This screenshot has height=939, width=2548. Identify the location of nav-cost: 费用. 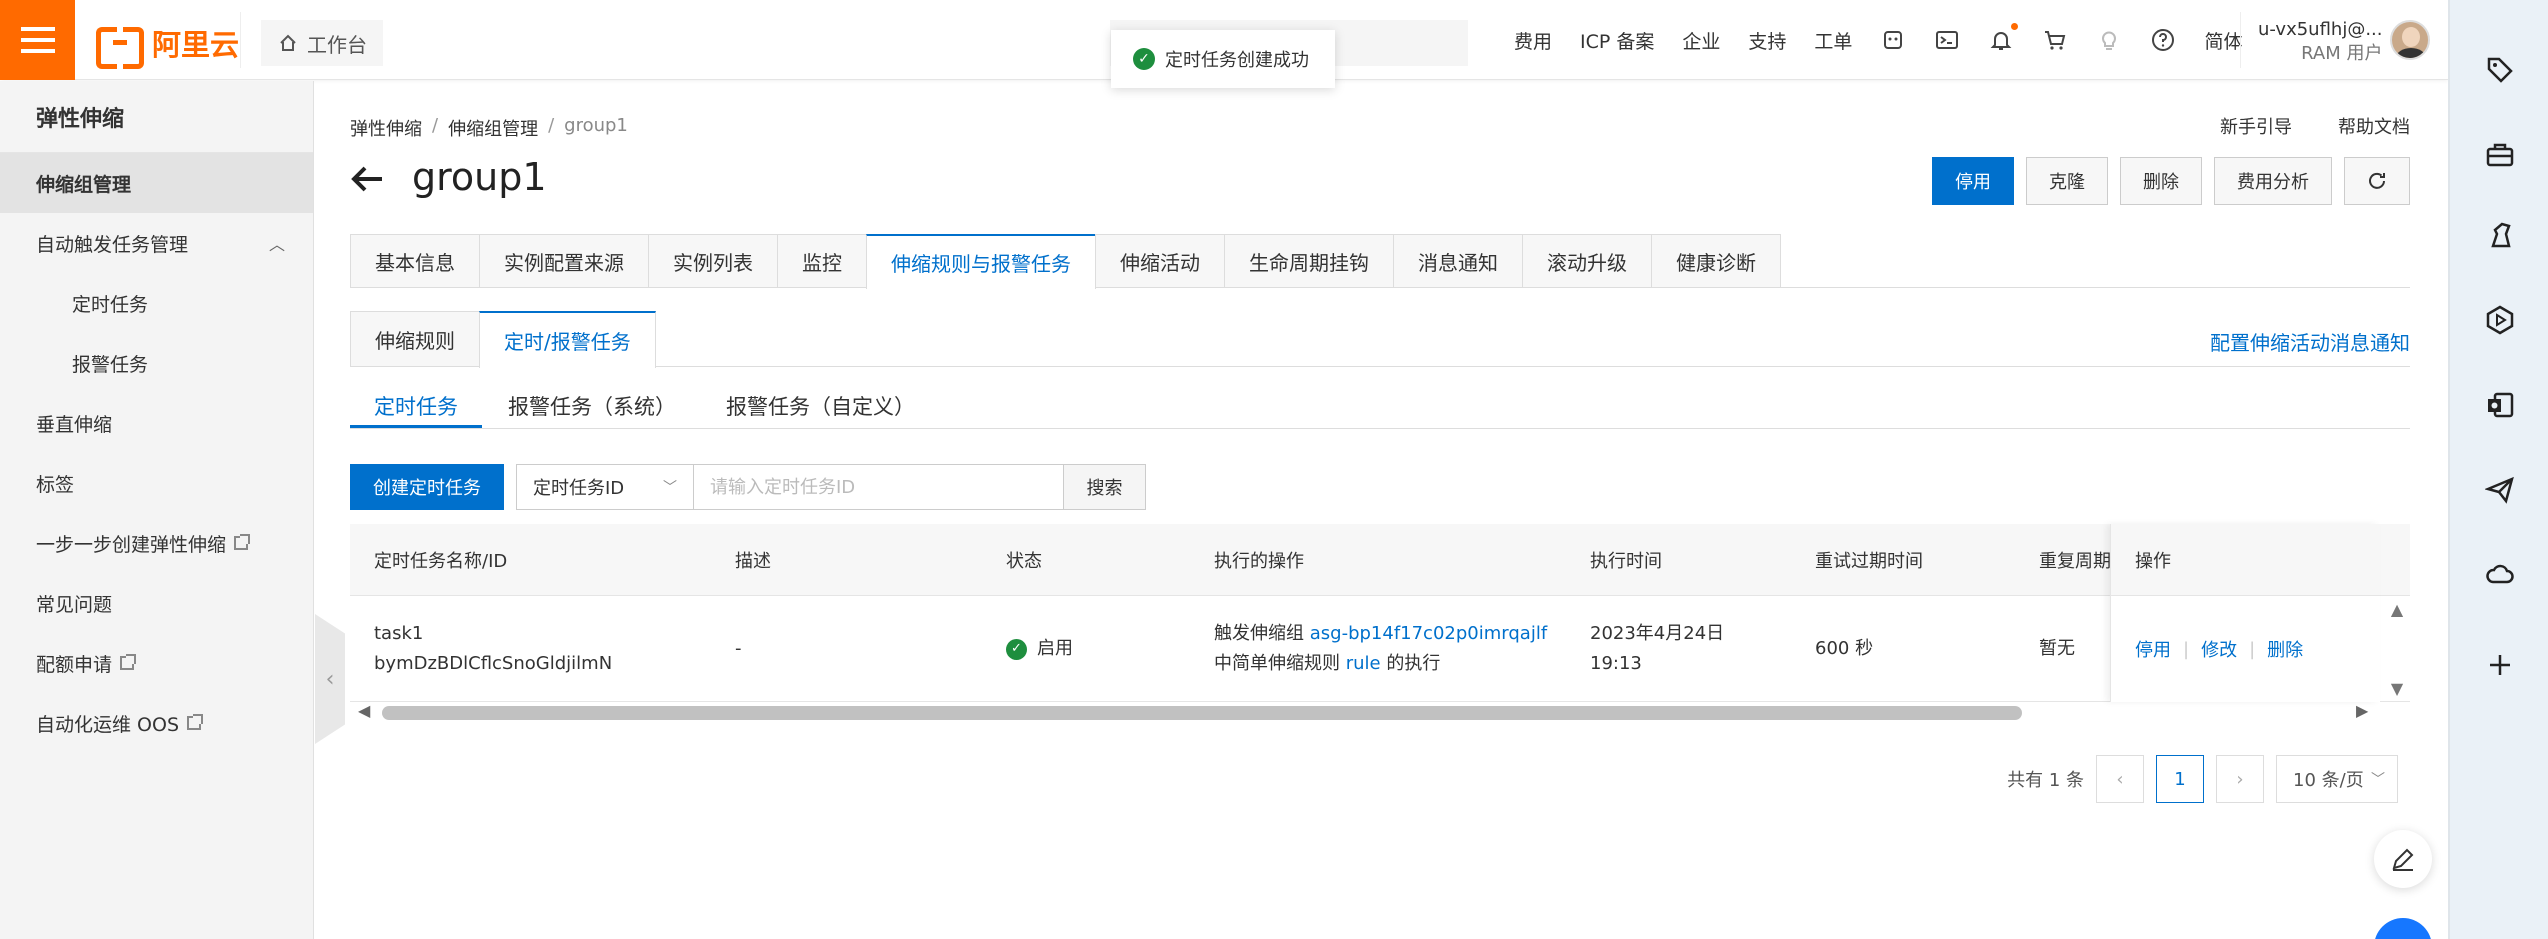
(1533, 40).